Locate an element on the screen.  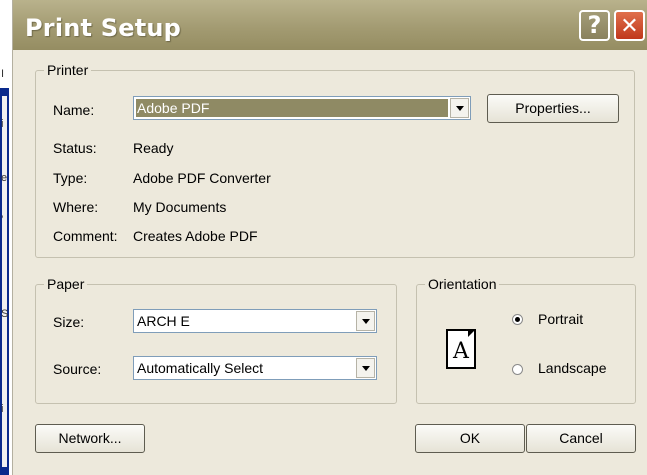
page-glyph: A is located at coordinates (461, 351).